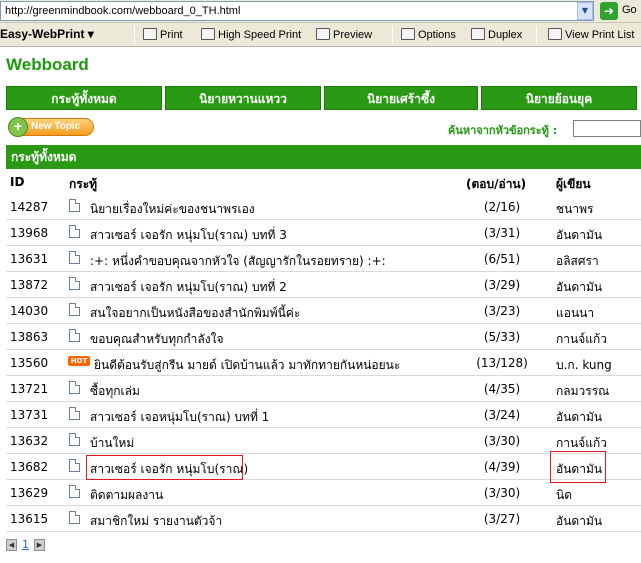 The image size is (641, 563). Describe the element at coordinates (502, 519) in the screenshot. I see `reply-read-count: (3/27)` at that location.